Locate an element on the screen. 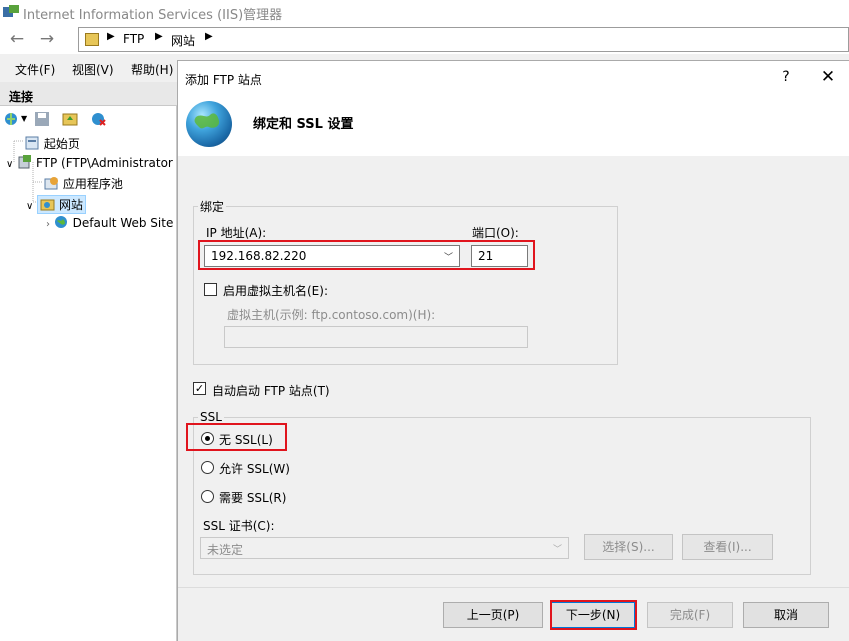 The image size is (849, 641). address-bar: ▶ FTP ▶ 网站 ▶ is located at coordinates (463, 39).